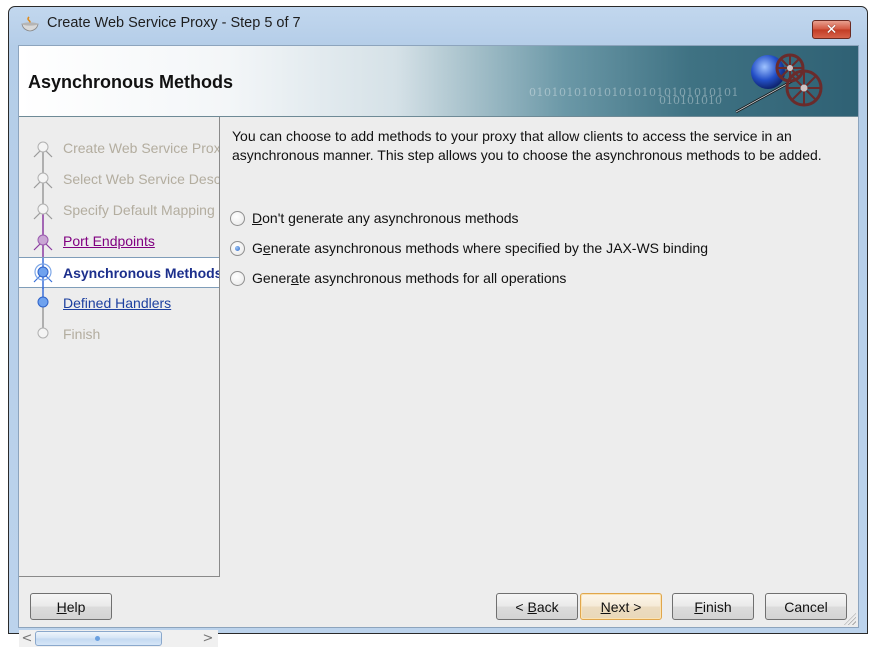 The width and height of the screenshot is (877, 647). Describe the element at coordinates (141, 210) in the screenshot. I see `step-label: Specify Default Mapping Options` at that location.